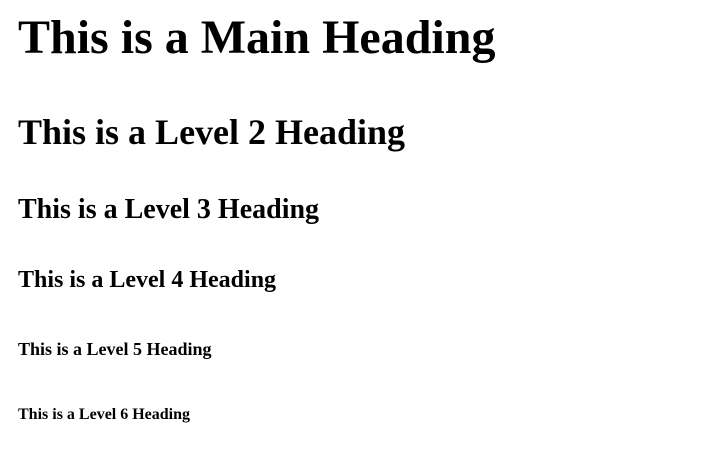  I want to click on heading-level-1: This is a Main Heading, so click(257, 37).